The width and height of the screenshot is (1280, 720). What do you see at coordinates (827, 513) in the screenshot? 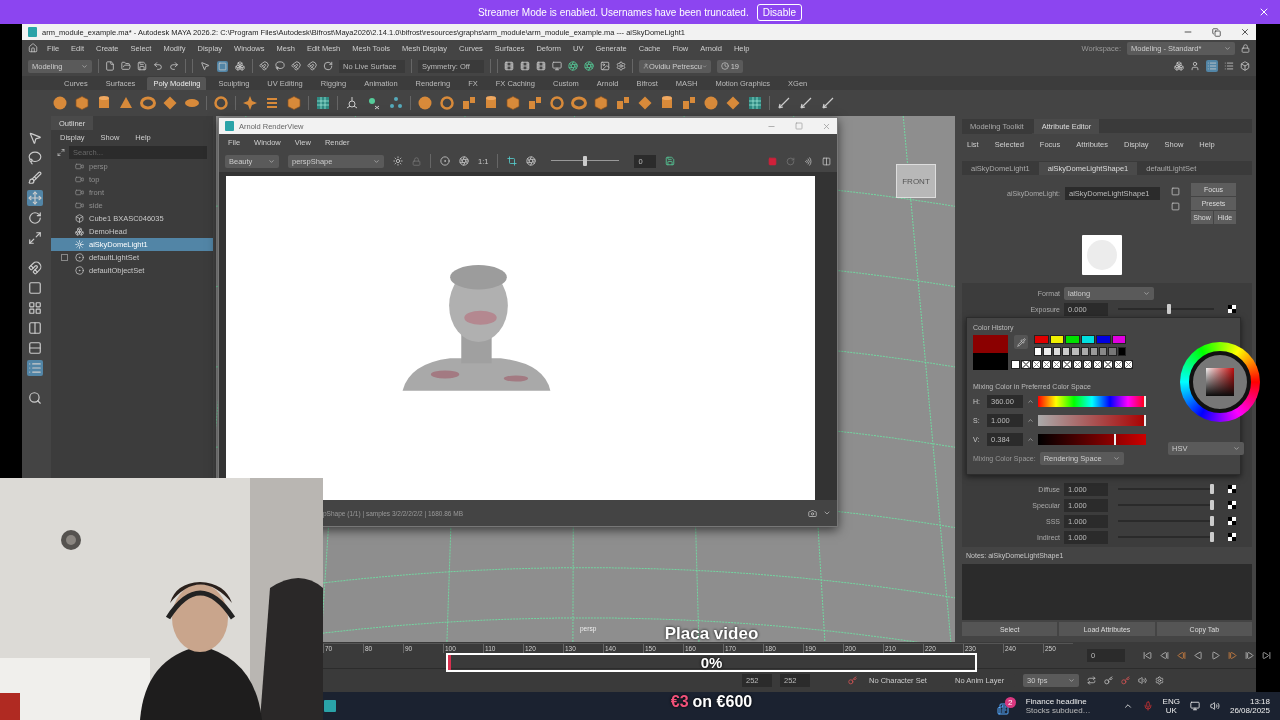
I see `chevron-icon` at bounding box center [827, 513].